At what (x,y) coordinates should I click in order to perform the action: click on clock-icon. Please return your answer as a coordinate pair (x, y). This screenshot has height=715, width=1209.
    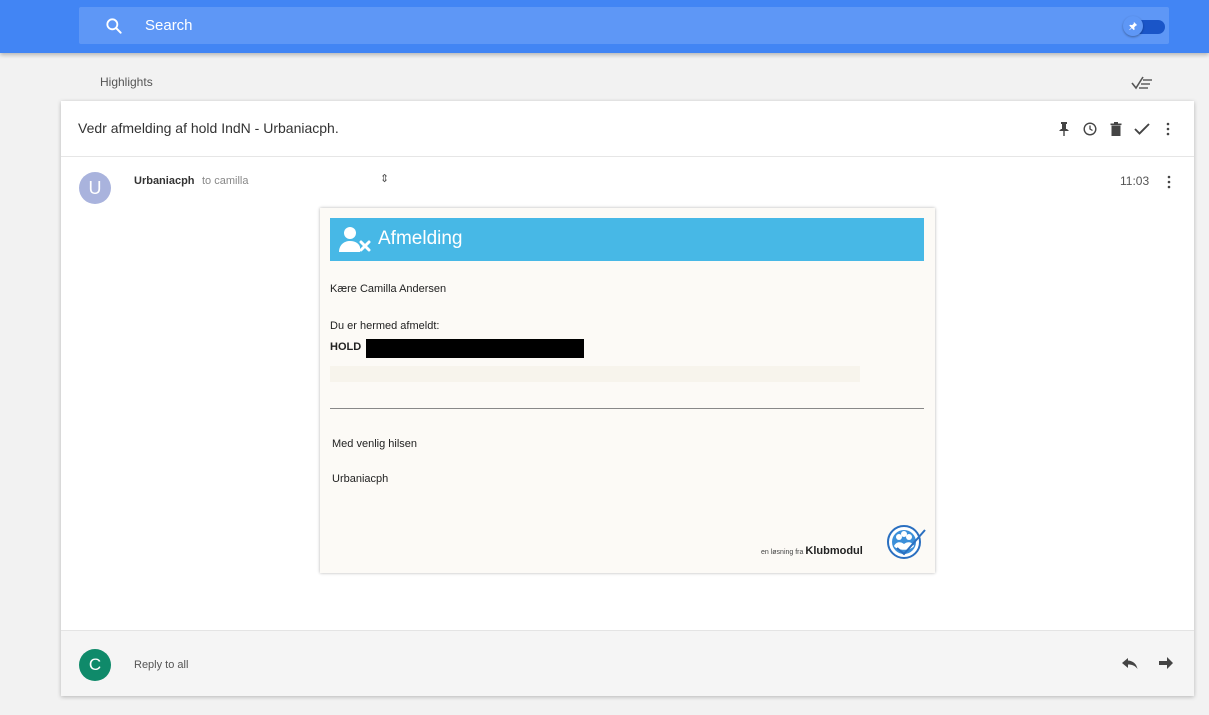
    Looking at the image, I should click on (1090, 129).